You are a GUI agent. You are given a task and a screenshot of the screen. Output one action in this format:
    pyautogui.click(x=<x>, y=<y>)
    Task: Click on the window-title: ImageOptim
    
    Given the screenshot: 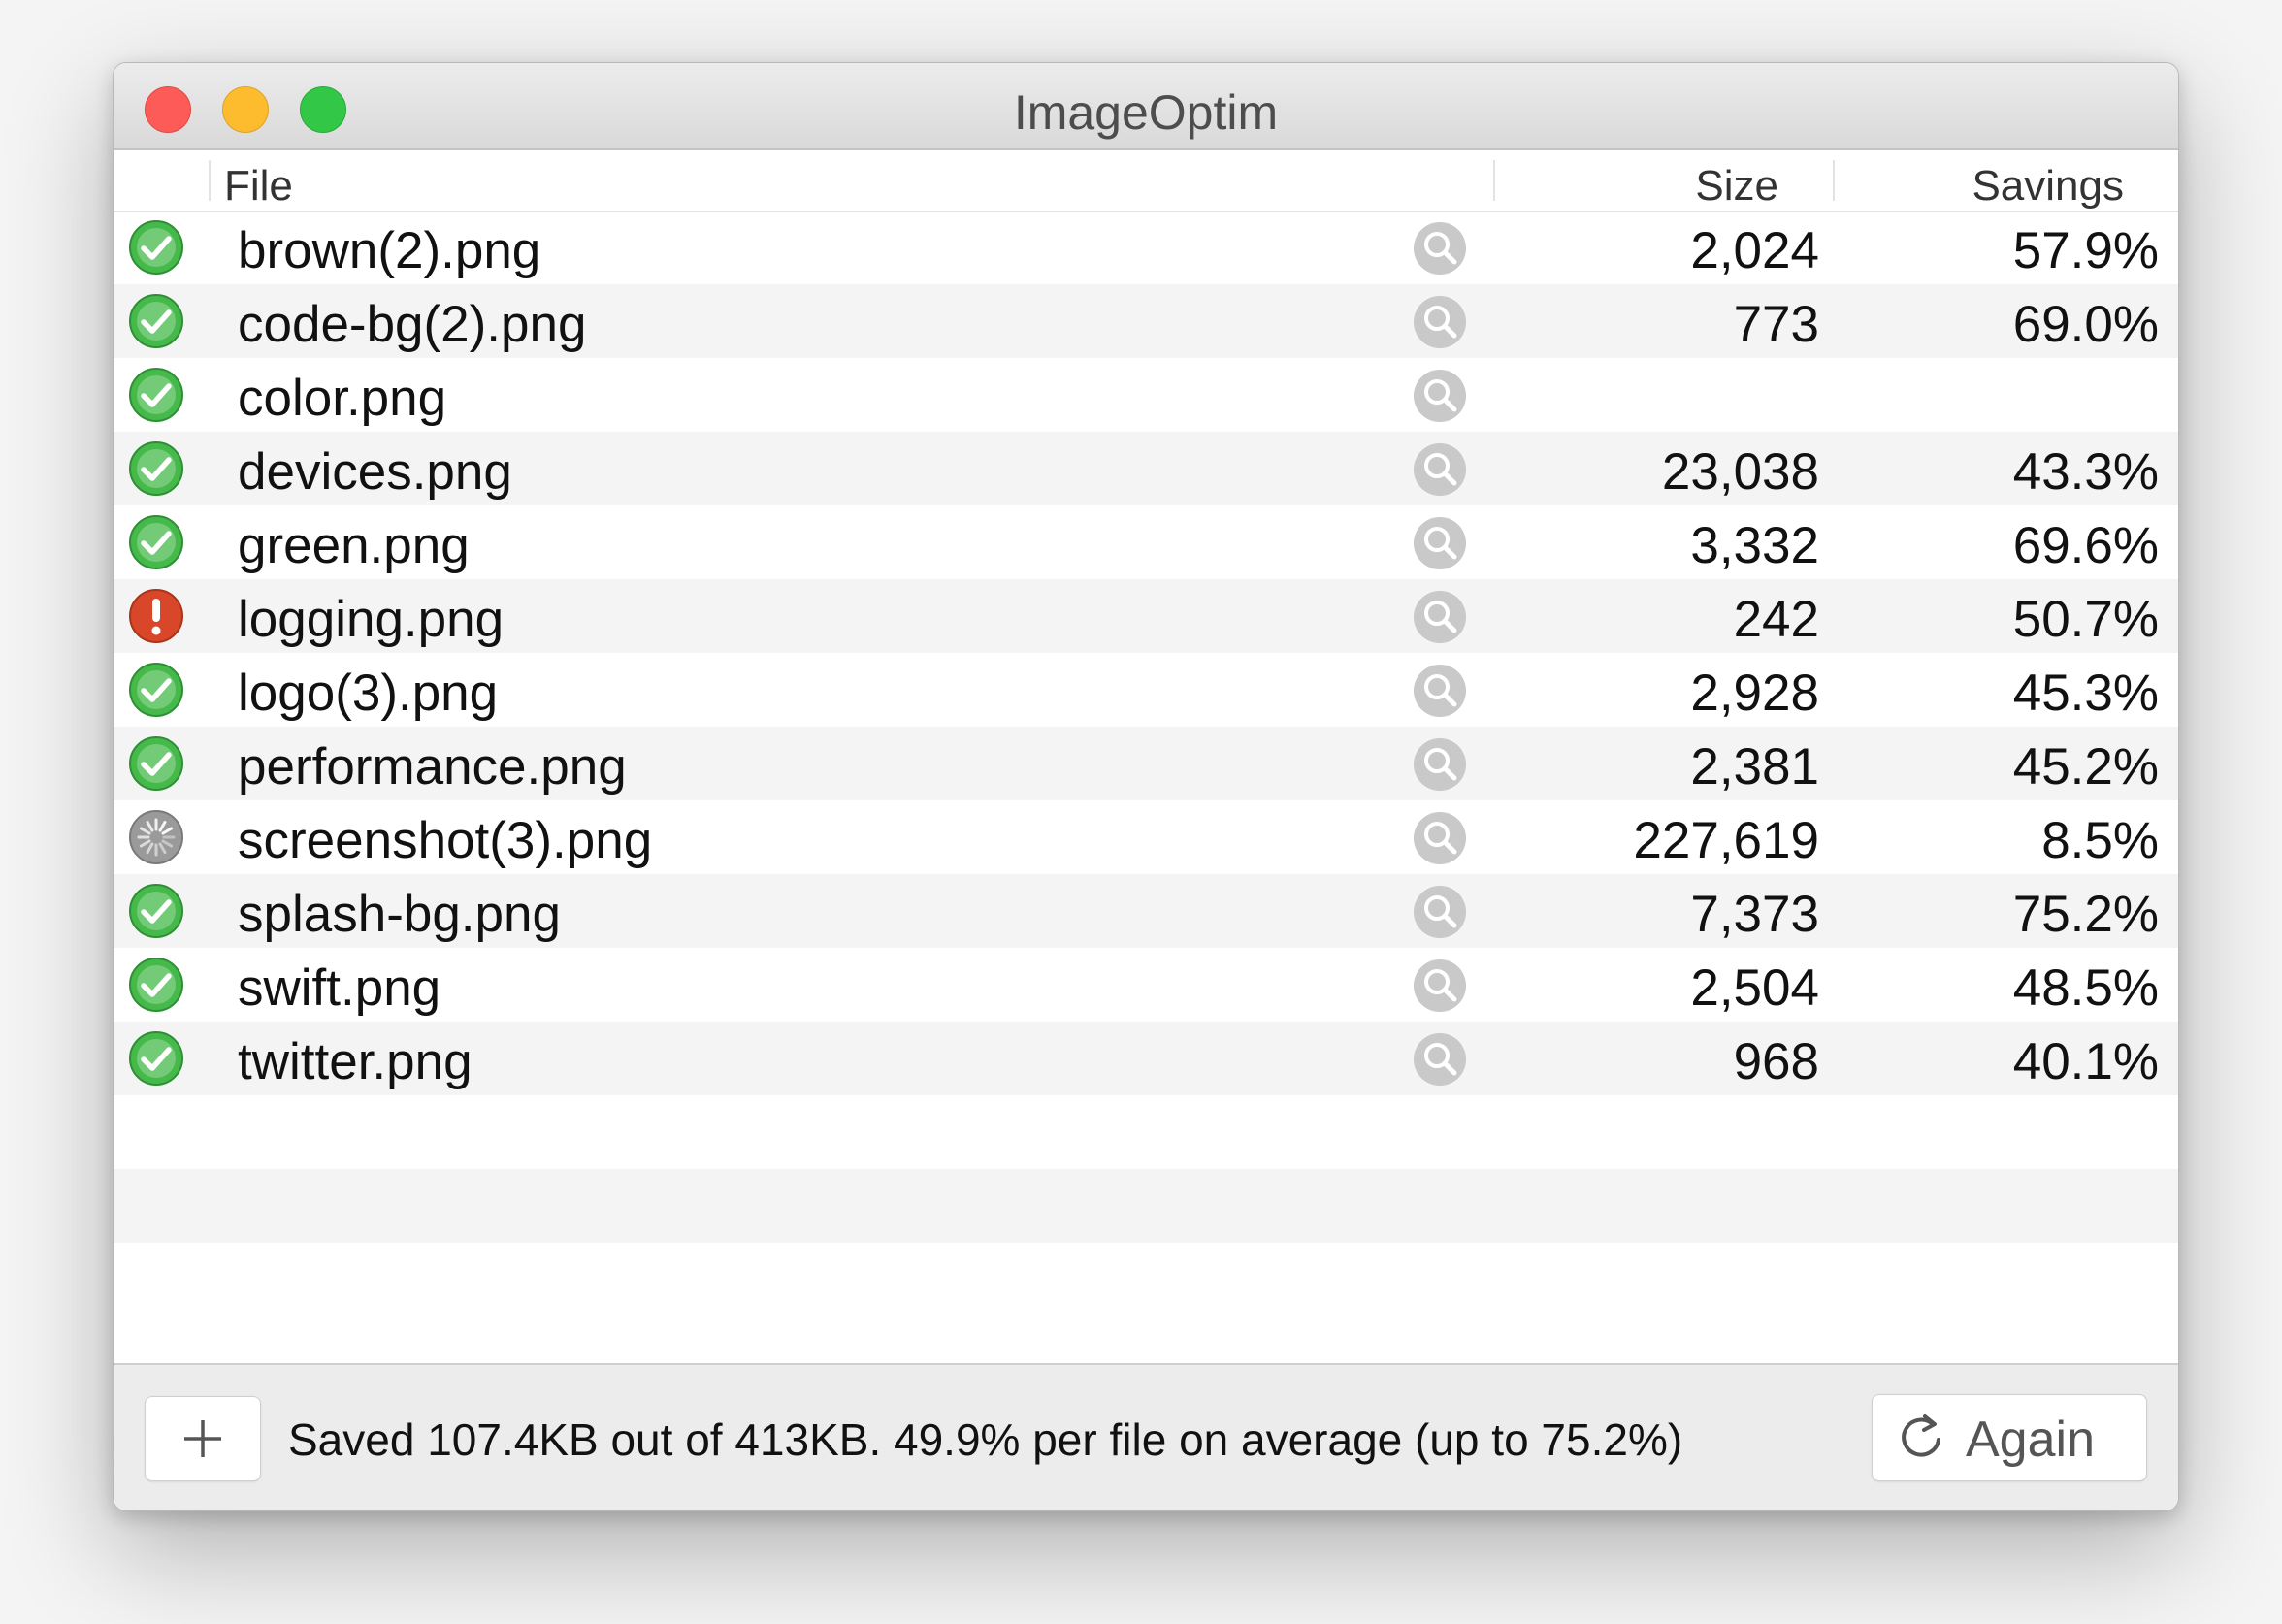 What is the action you would take?
    pyautogui.click(x=1146, y=112)
    